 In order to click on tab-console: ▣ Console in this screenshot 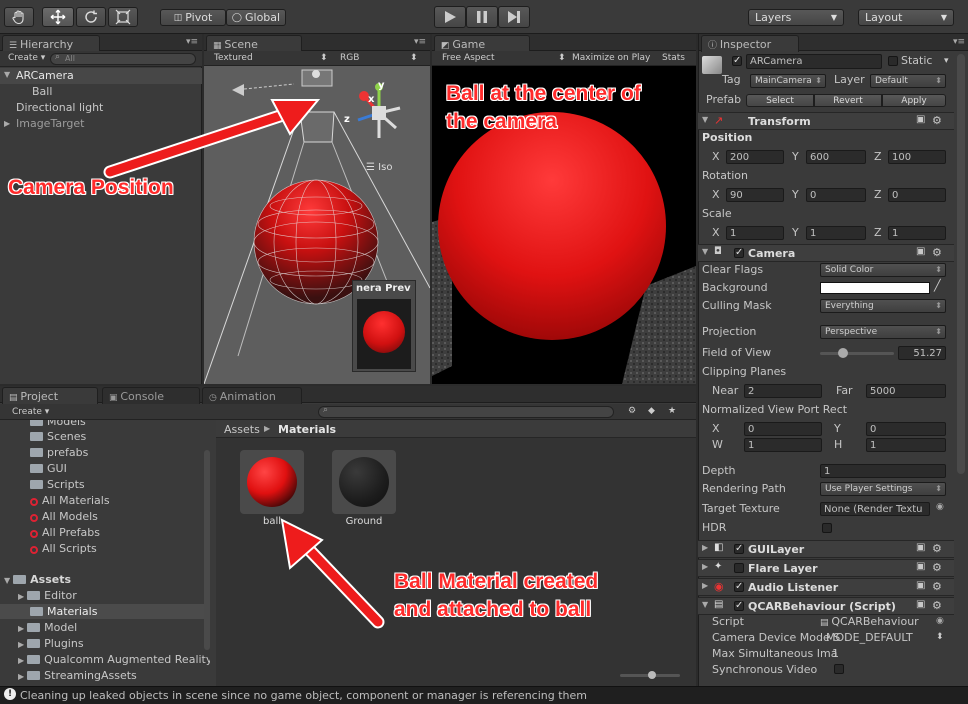, I will do `click(151, 395)`.